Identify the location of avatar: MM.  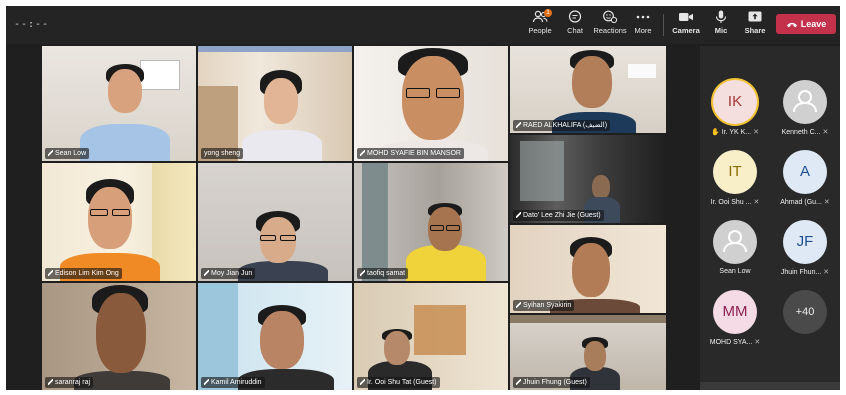
(735, 312).